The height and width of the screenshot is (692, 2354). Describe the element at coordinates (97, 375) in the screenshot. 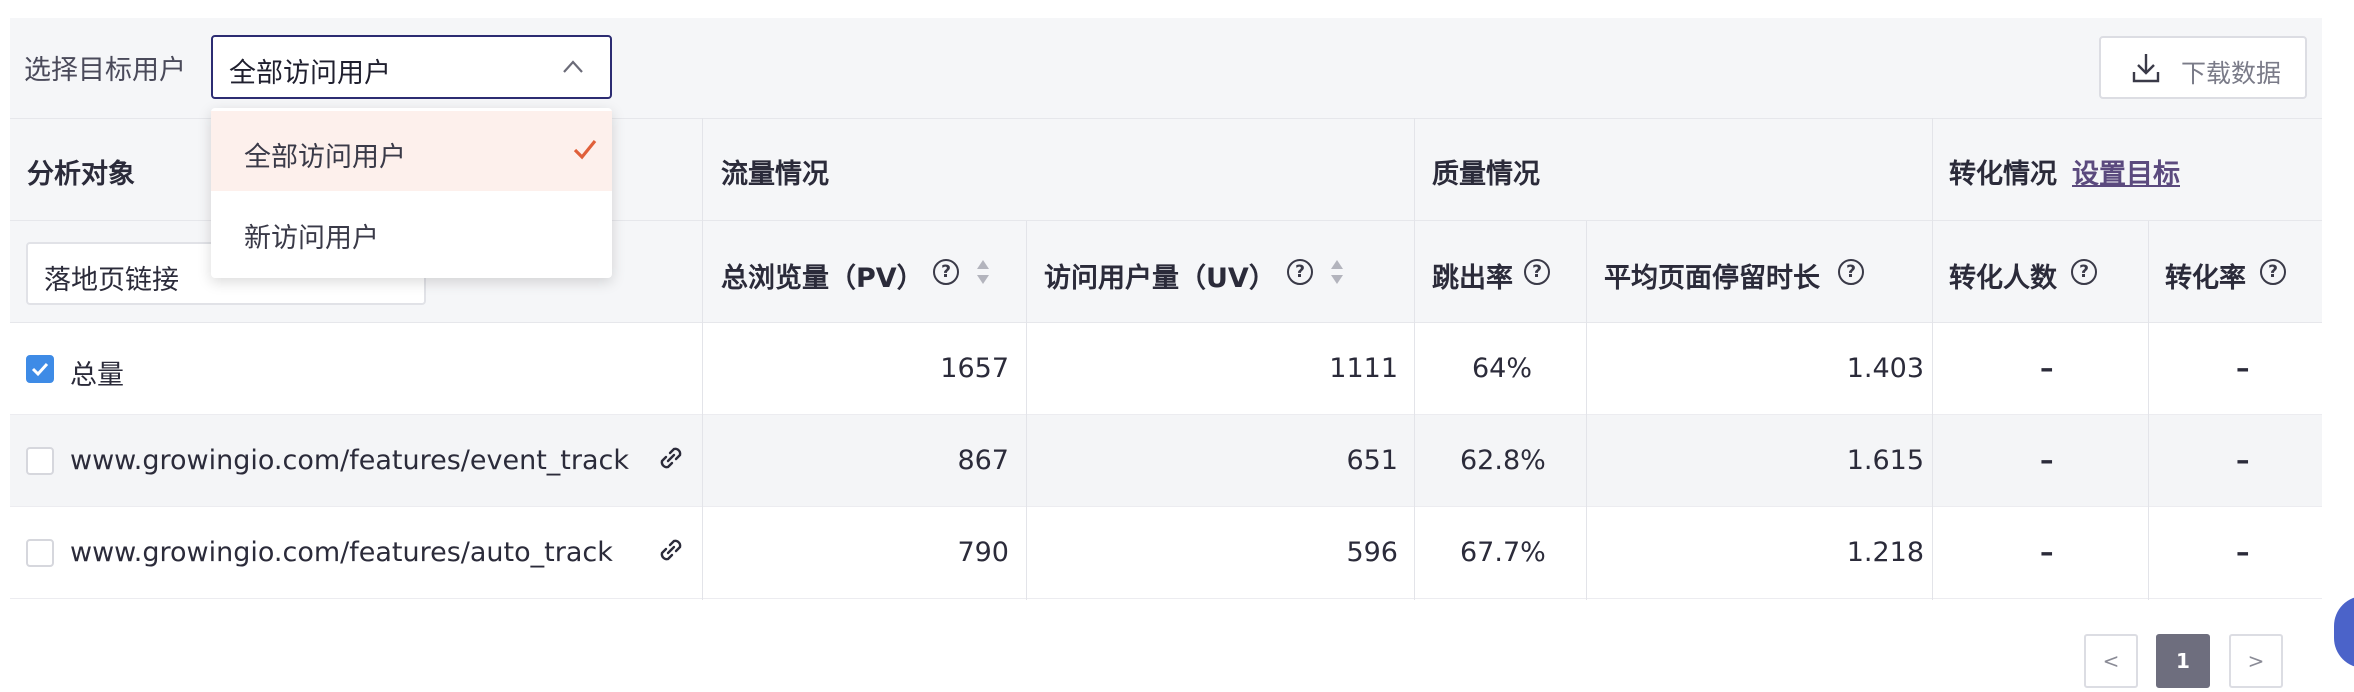

I see `row-name: 总量` at that location.